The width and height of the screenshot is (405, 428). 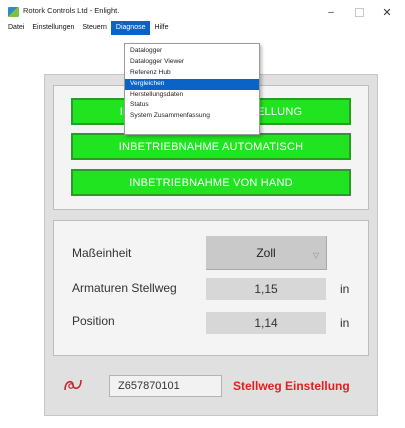 What do you see at coordinates (130, 28) in the screenshot?
I see `menu-diagnose: Diagnose` at bounding box center [130, 28].